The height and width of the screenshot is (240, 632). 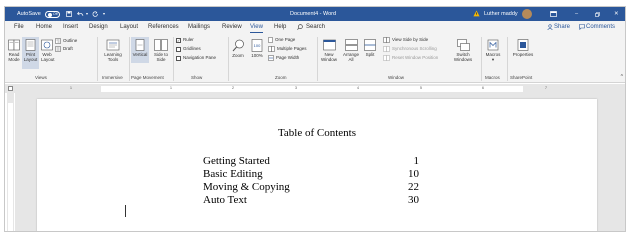 I want to click on search-icon, so click(x=300, y=27).